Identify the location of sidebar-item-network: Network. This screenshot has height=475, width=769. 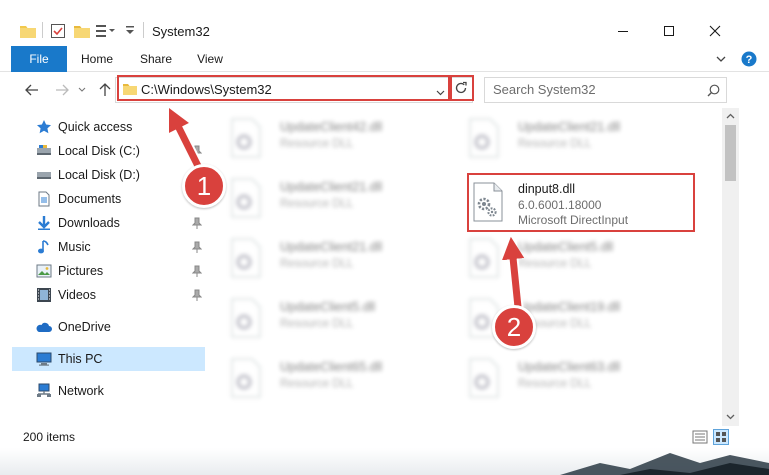
(108, 391).